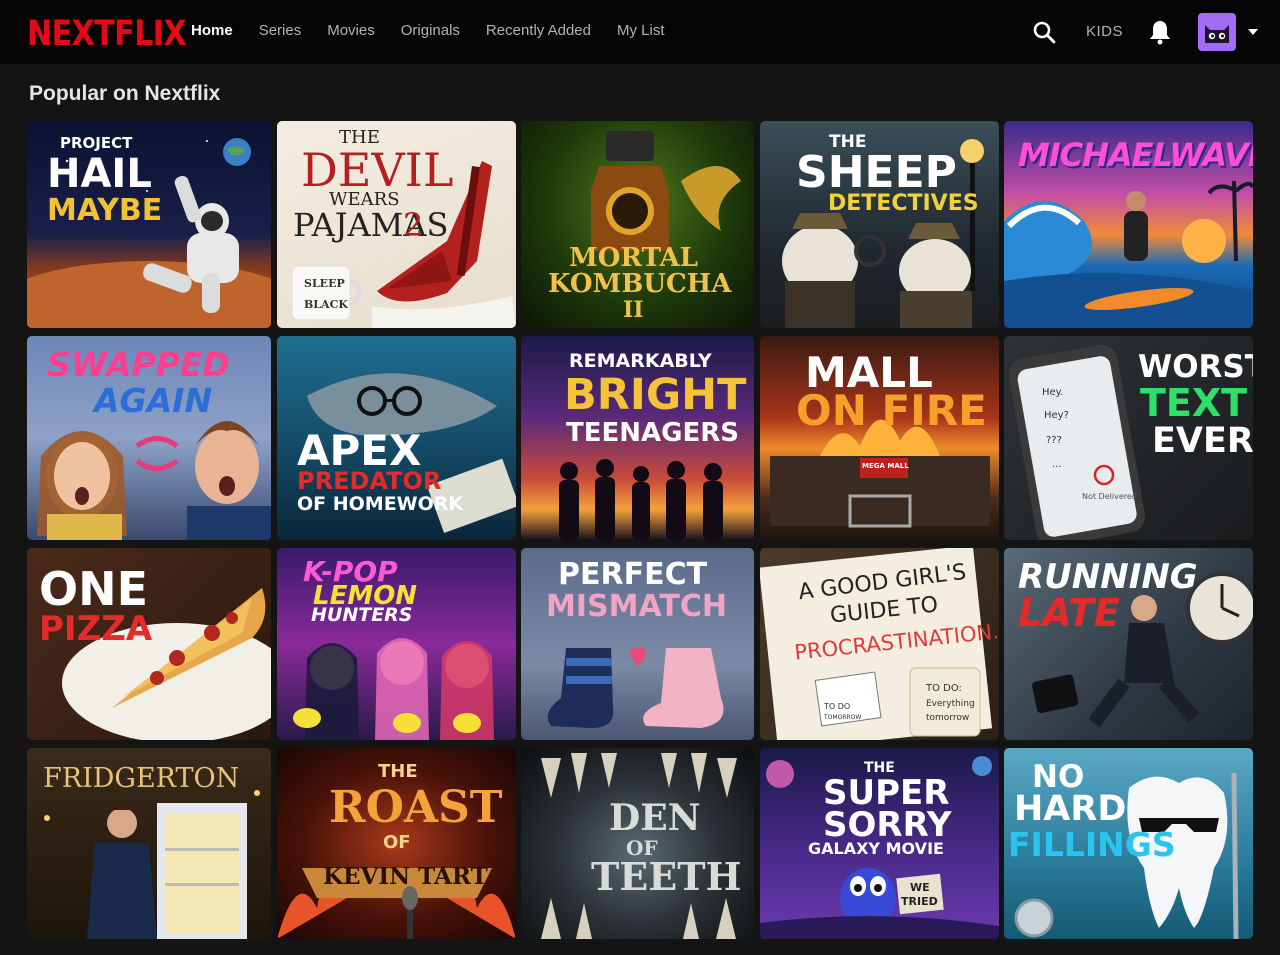 The image size is (1280, 955). Describe the element at coordinates (1128, 224) in the screenshot. I see `title-card-michaelwave: MICHAELWAVE` at that location.